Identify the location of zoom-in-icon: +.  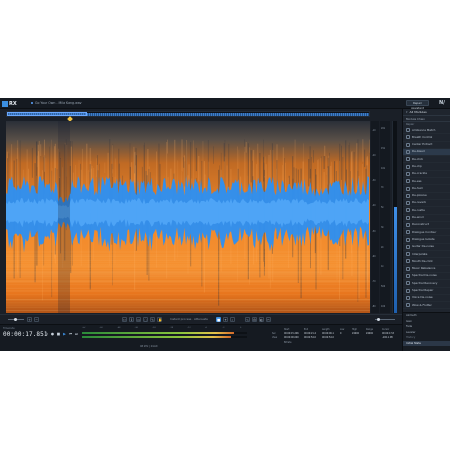
(29, 319).